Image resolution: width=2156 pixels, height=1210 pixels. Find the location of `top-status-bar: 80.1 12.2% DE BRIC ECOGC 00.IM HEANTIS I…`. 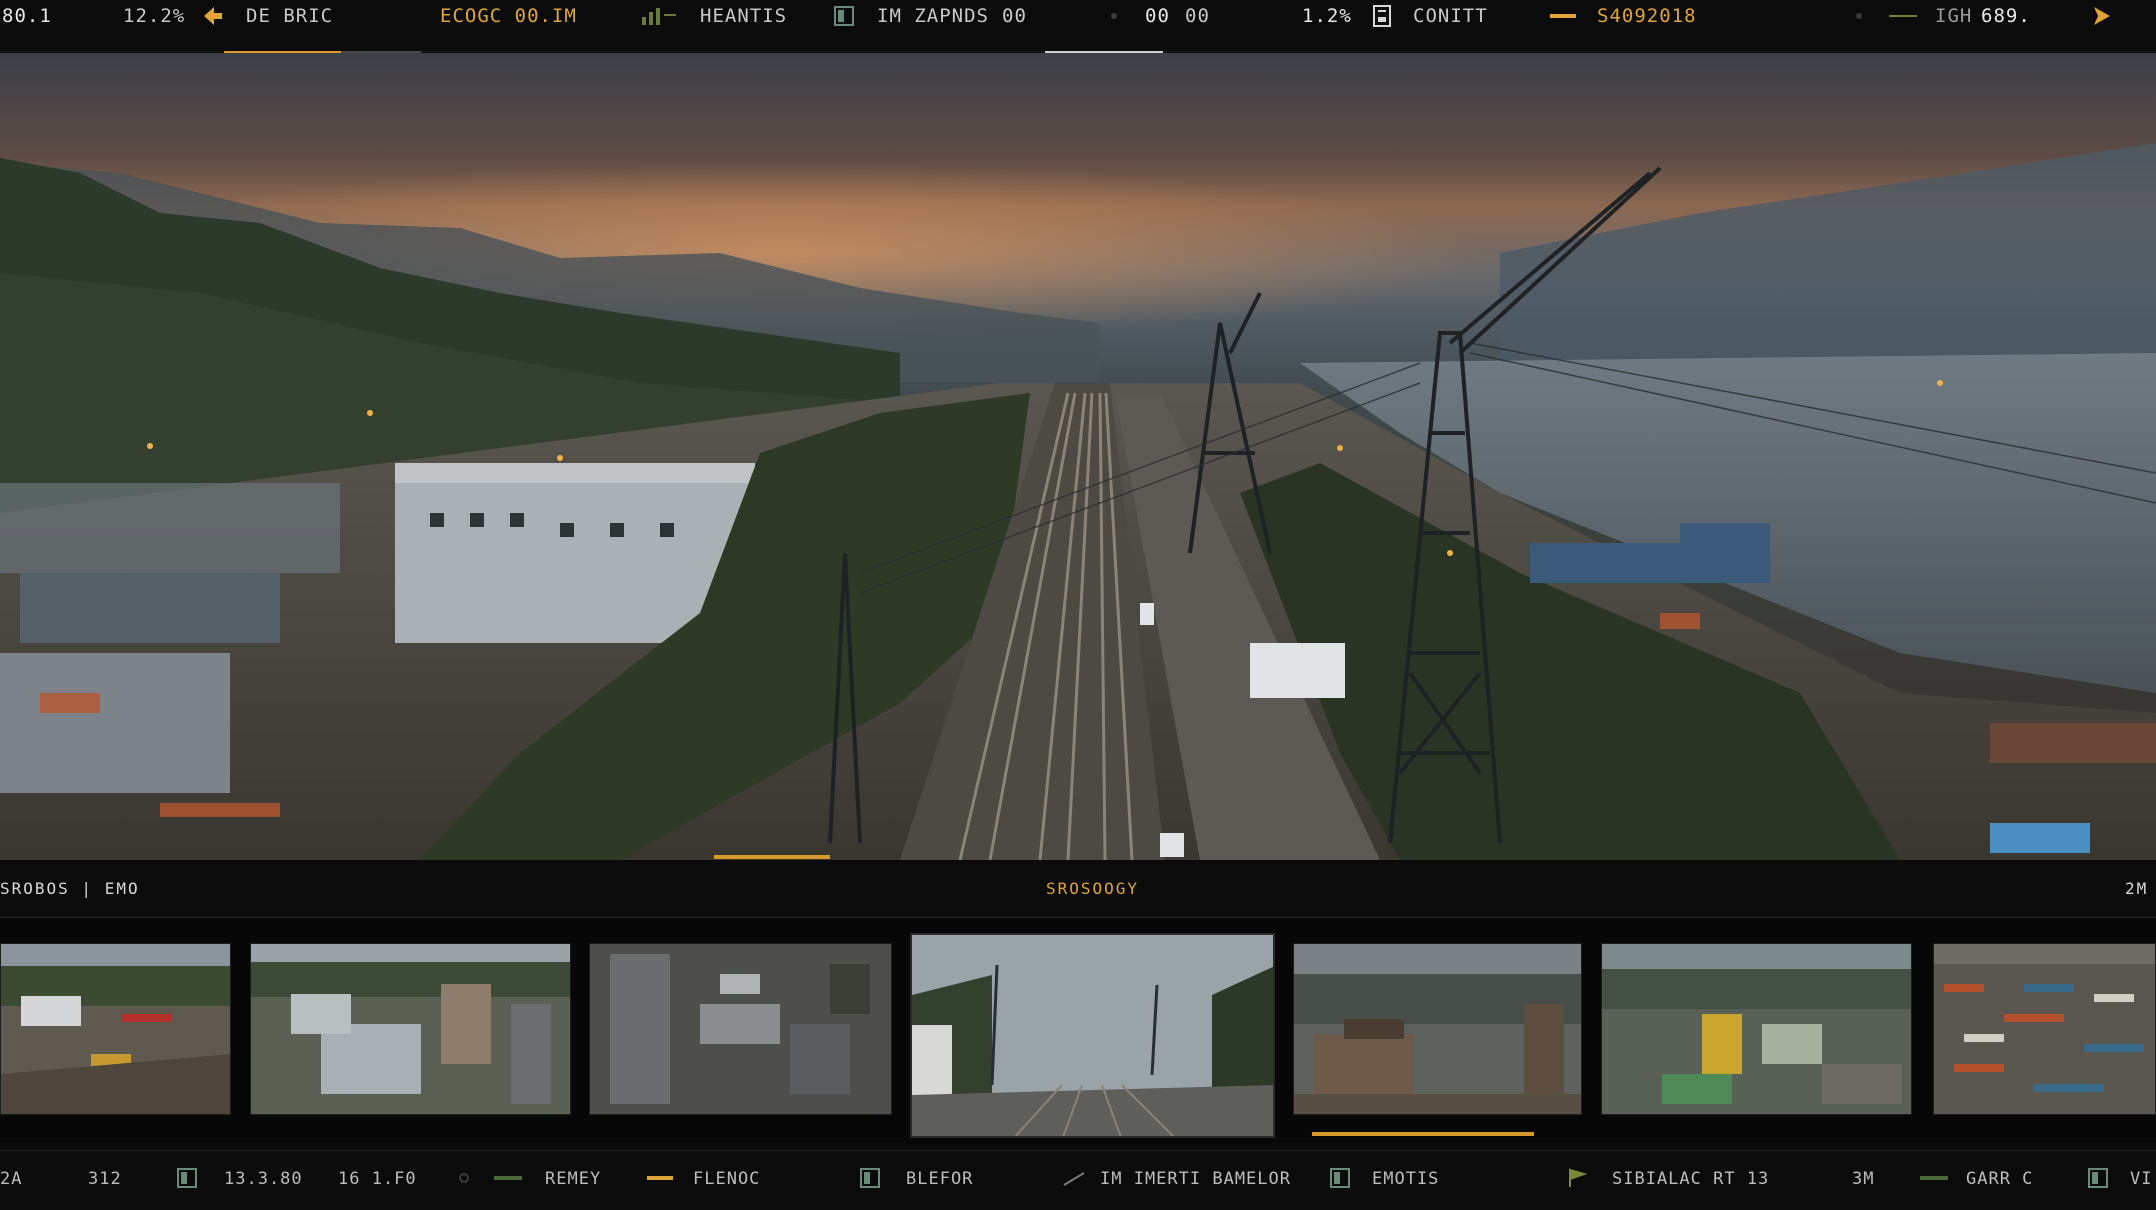

top-status-bar: 80.1 12.2% DE BRIC ECOGC 00.IM HEANTIS I… is located at coordinates (1078, 26).